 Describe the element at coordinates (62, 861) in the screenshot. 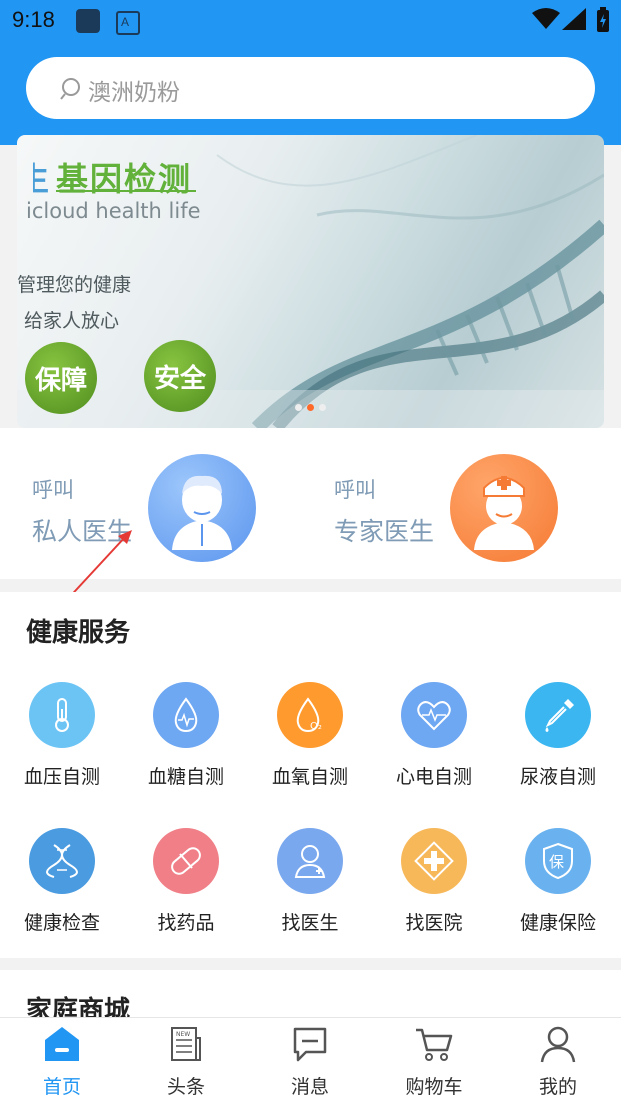

I see `dna-icon` at that location.